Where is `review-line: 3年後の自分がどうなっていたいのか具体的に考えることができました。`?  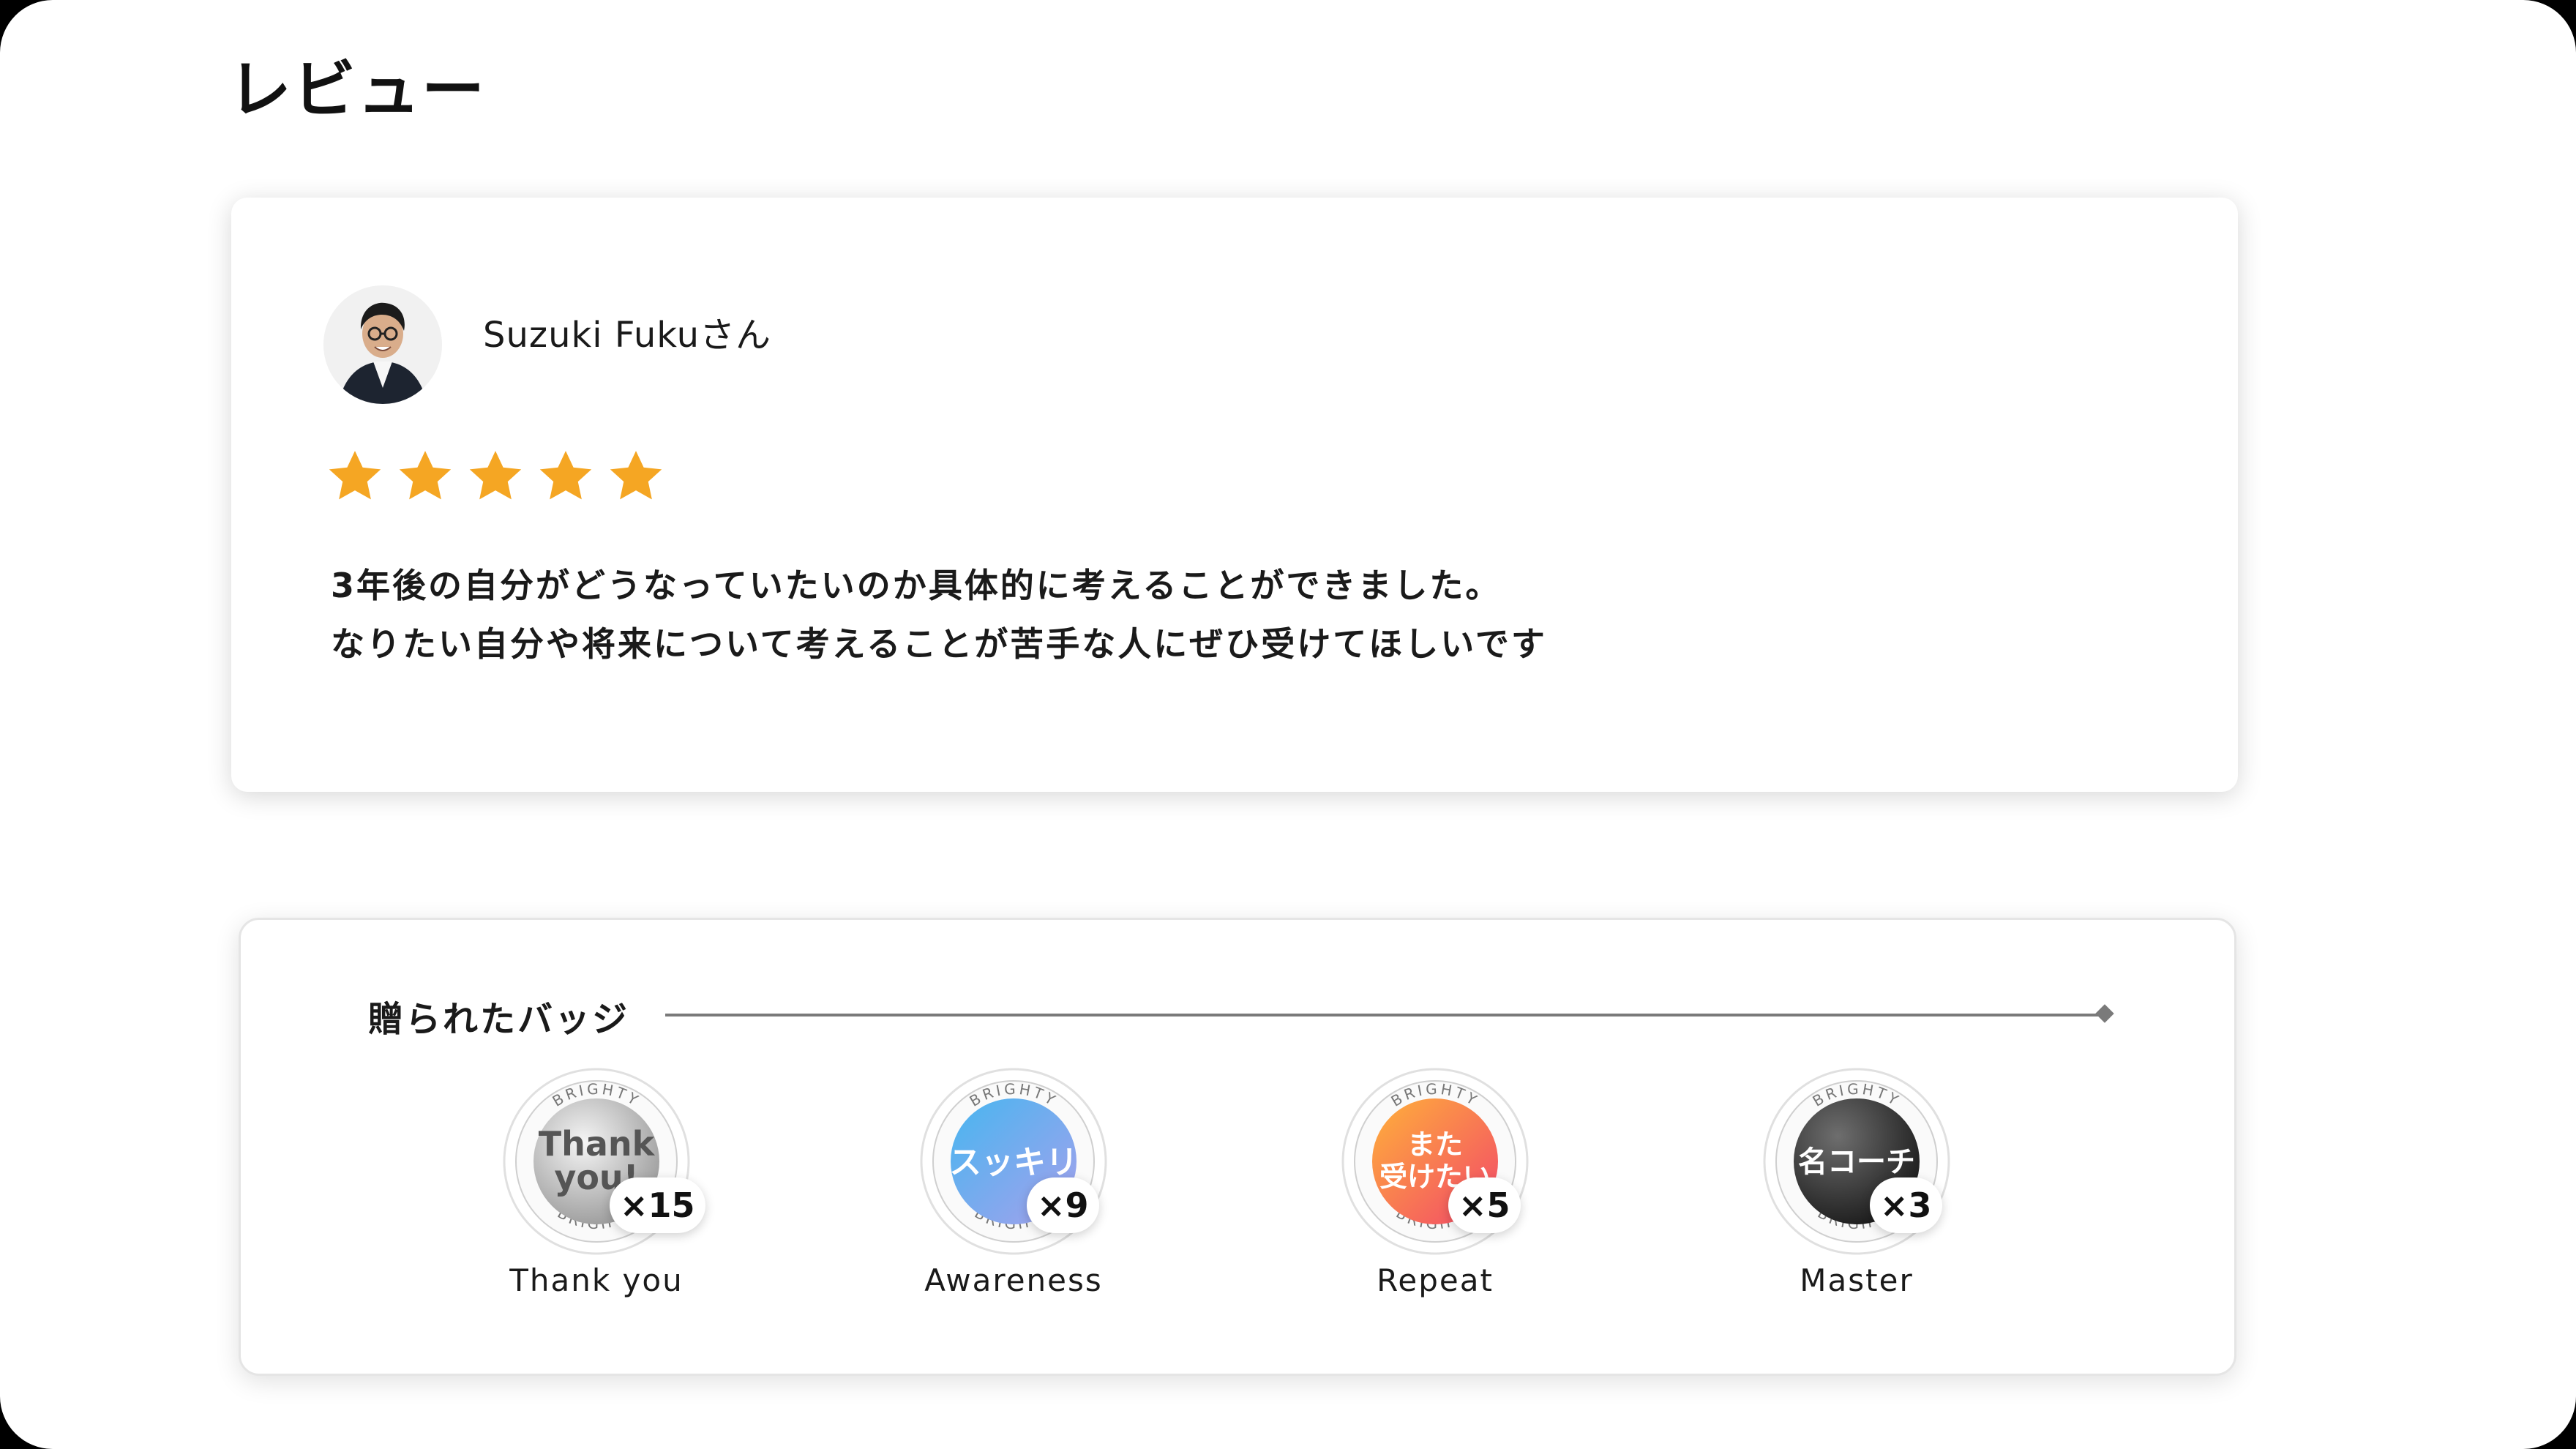 review-line: 3年後の自分がどうなっていたいのか具体的に考えることができました。 is located at coordinates (916, 585).